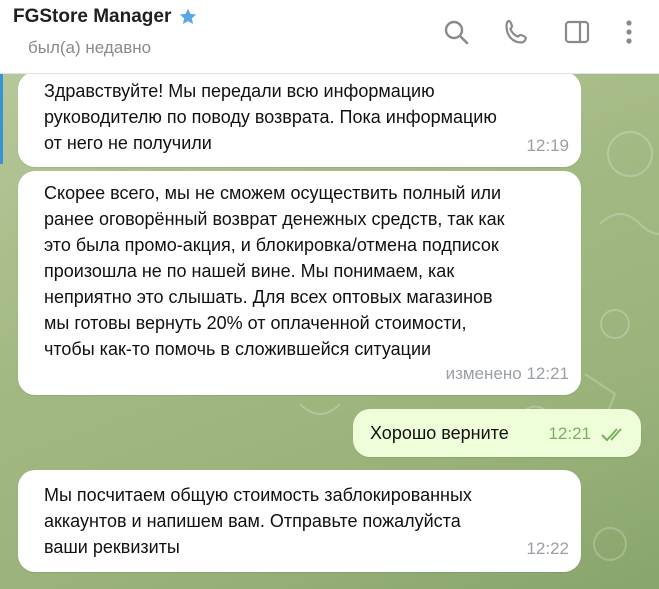 This screenshot has height=589, width=659. I want to click on message-time: 12:22, so click(547, 548).